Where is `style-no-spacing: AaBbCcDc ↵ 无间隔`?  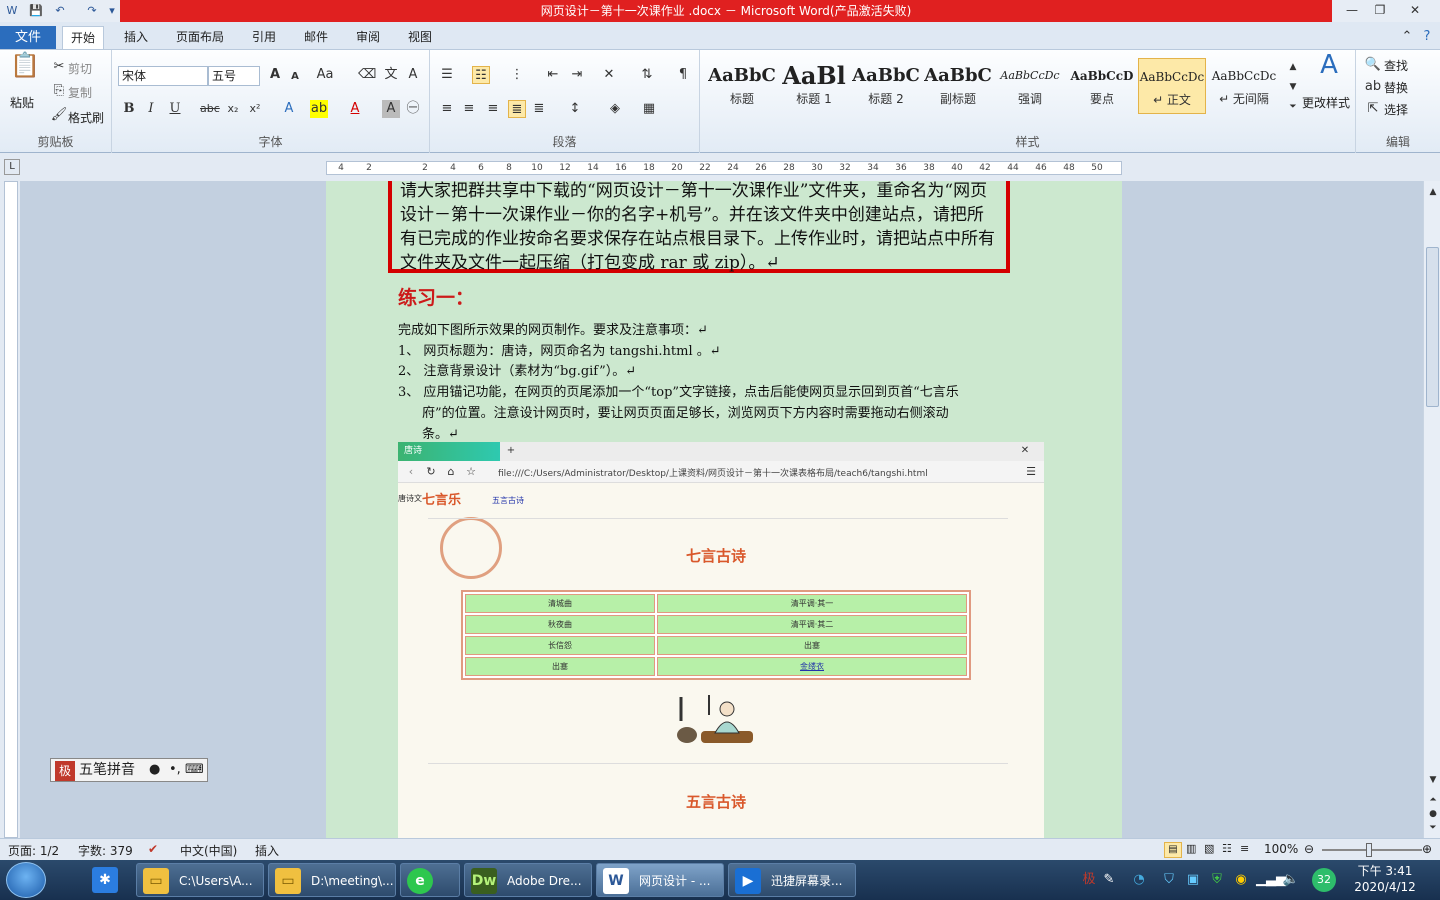
style-no-spacing: AaBbCcDc ↵ 无间隔 is located at coordinates (1244, 86).